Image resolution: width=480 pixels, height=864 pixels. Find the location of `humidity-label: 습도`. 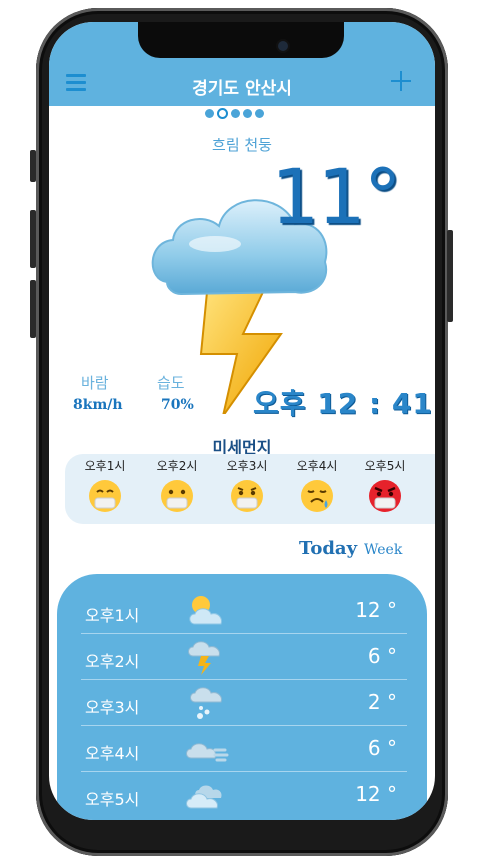

humidity-label: 습도 is located at coordinates (171, 383).